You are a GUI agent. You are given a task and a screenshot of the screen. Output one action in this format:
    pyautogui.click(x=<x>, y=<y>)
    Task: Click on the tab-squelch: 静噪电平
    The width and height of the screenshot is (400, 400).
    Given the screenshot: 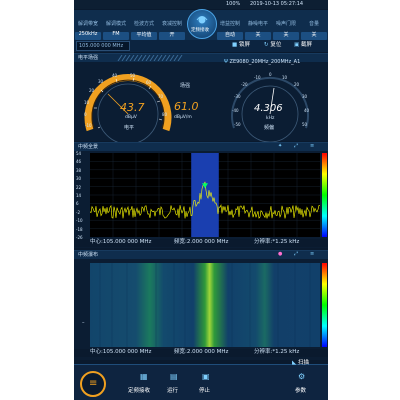 What is the action you would take?
    pyautogui.click(x=258, y=25)
    